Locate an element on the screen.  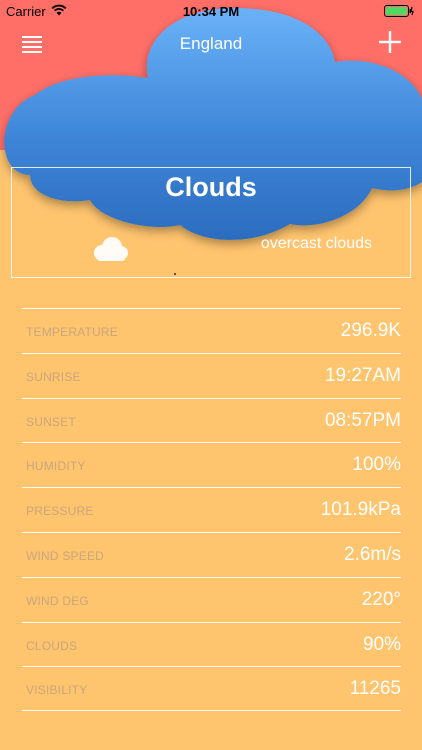
cloud-icon is located at coordinates (111, 249).